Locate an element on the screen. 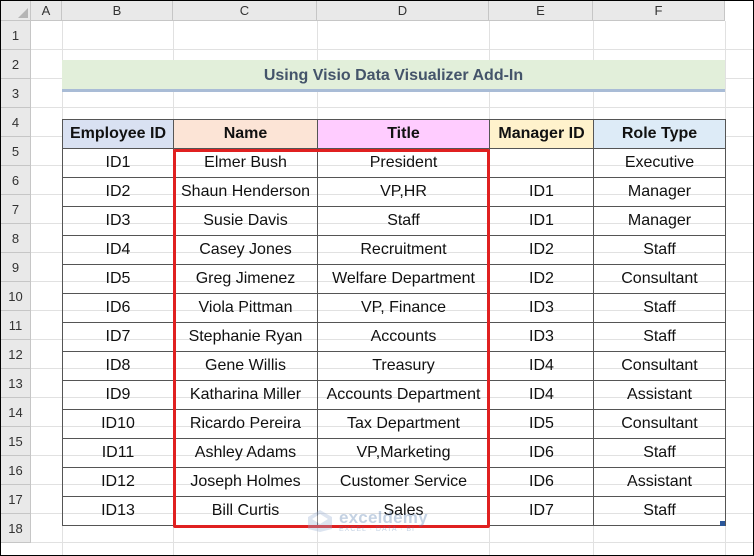  column-header-D: D is located at coordinates (403, 11).